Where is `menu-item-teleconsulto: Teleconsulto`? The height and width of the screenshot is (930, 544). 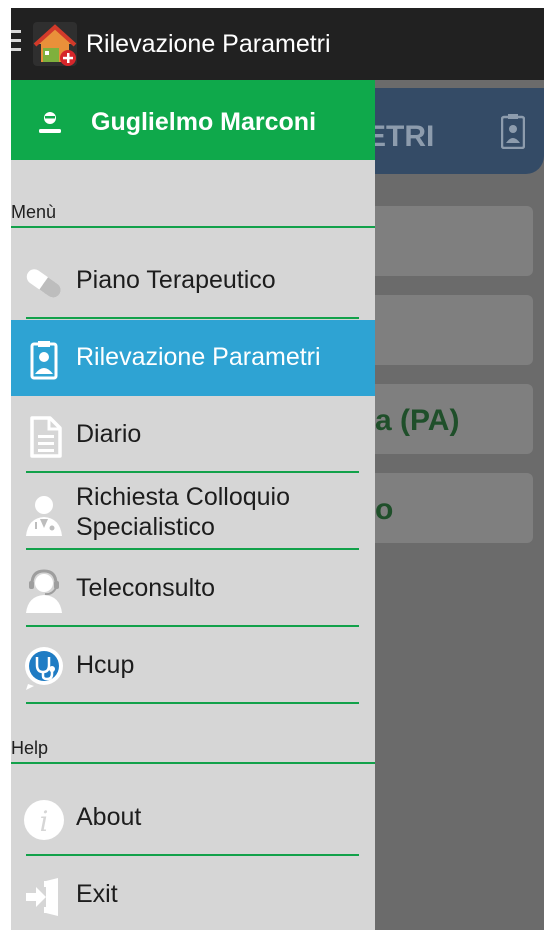 menu-item-teleconsulto: Teleconsulto is located at coordinates (193, 589).